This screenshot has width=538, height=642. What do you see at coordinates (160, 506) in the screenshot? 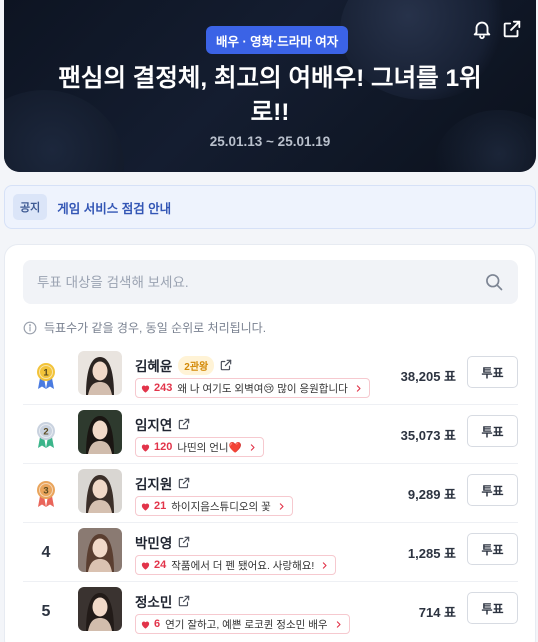
I see `cheer-count: 21` at bounding box center [160, 506].